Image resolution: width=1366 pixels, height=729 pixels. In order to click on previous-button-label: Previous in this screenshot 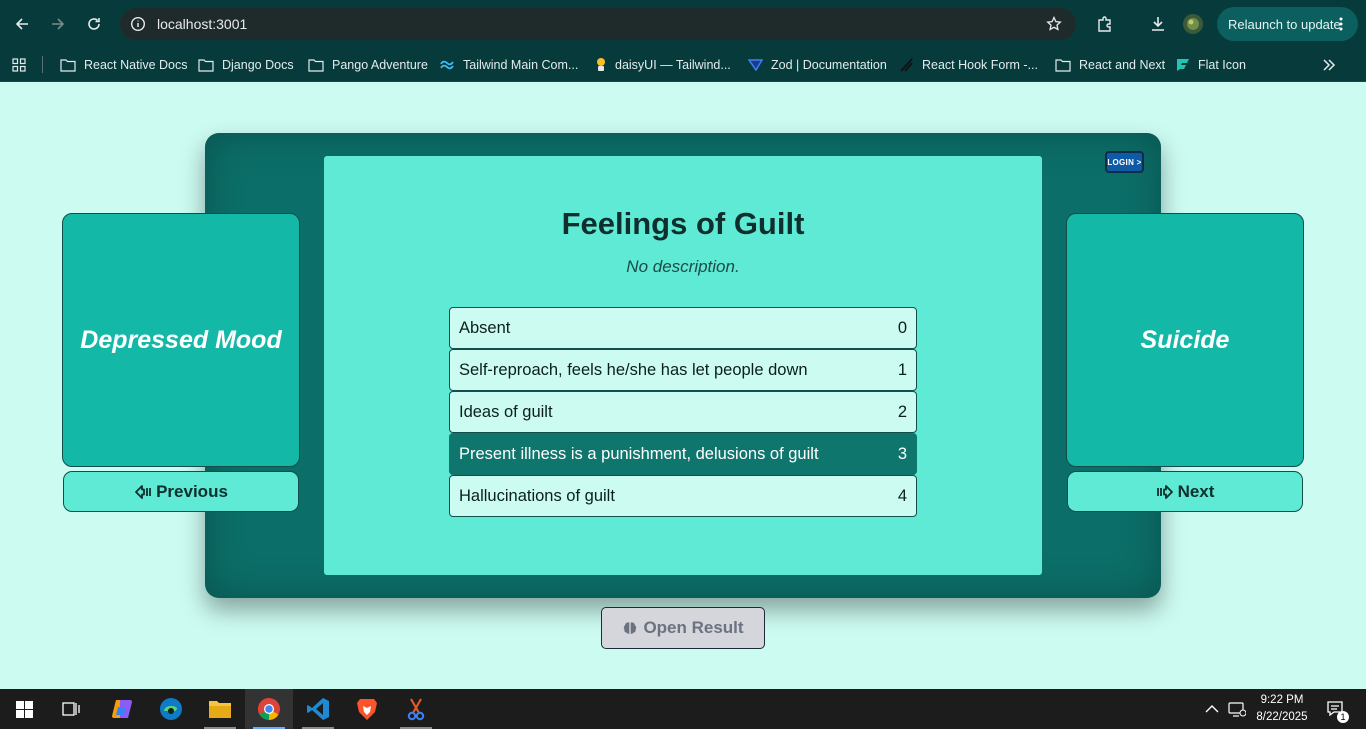, I will do `click(192, 491)`.